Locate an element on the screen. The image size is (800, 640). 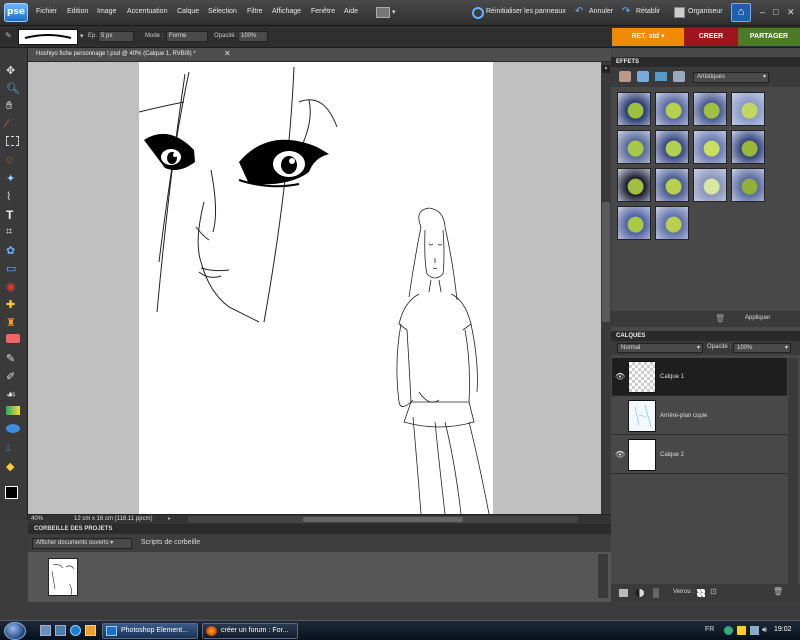
start-button is located at coordinates (15, 631).